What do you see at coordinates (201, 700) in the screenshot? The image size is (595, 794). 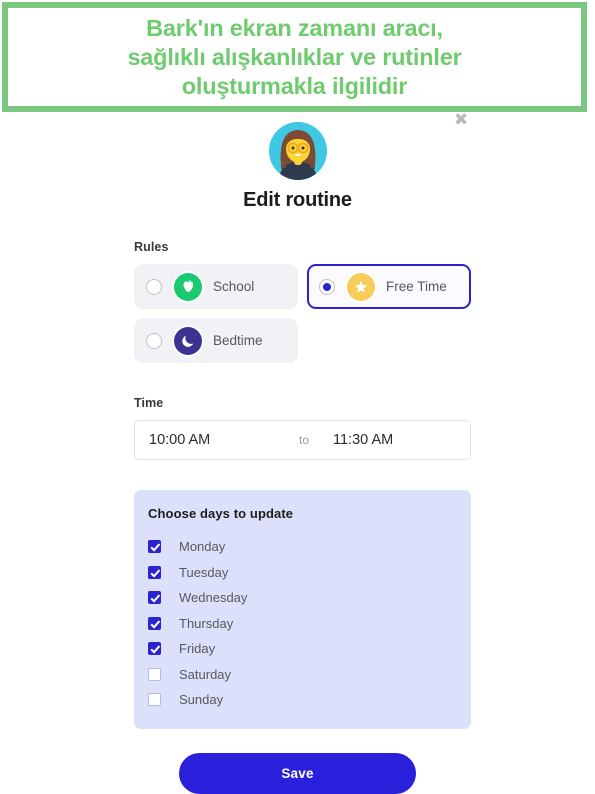 I see `day-label-sunday: Sunday` at bounding box center [201, 700].